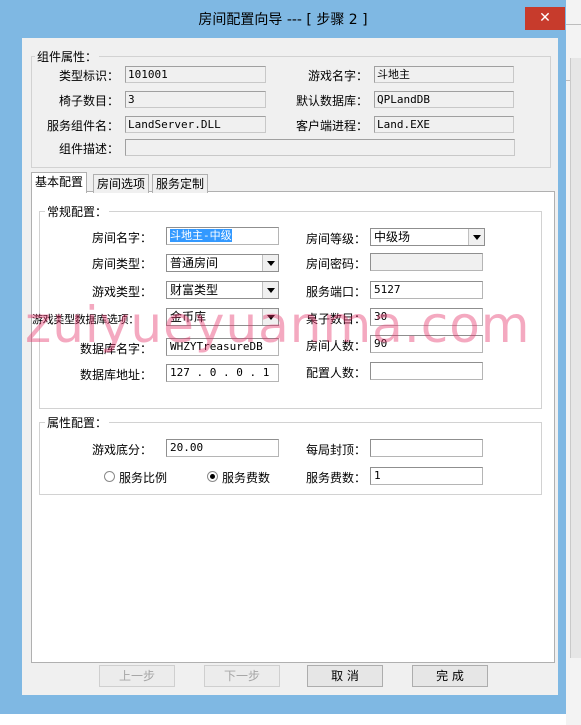 Image resolution: width=581 pixels, height=725 pixels. What do you see at coordinates (337, 76) in the screenshot?
I see `game-name-label: 游戏名字：` at bounding box center [337, 76].